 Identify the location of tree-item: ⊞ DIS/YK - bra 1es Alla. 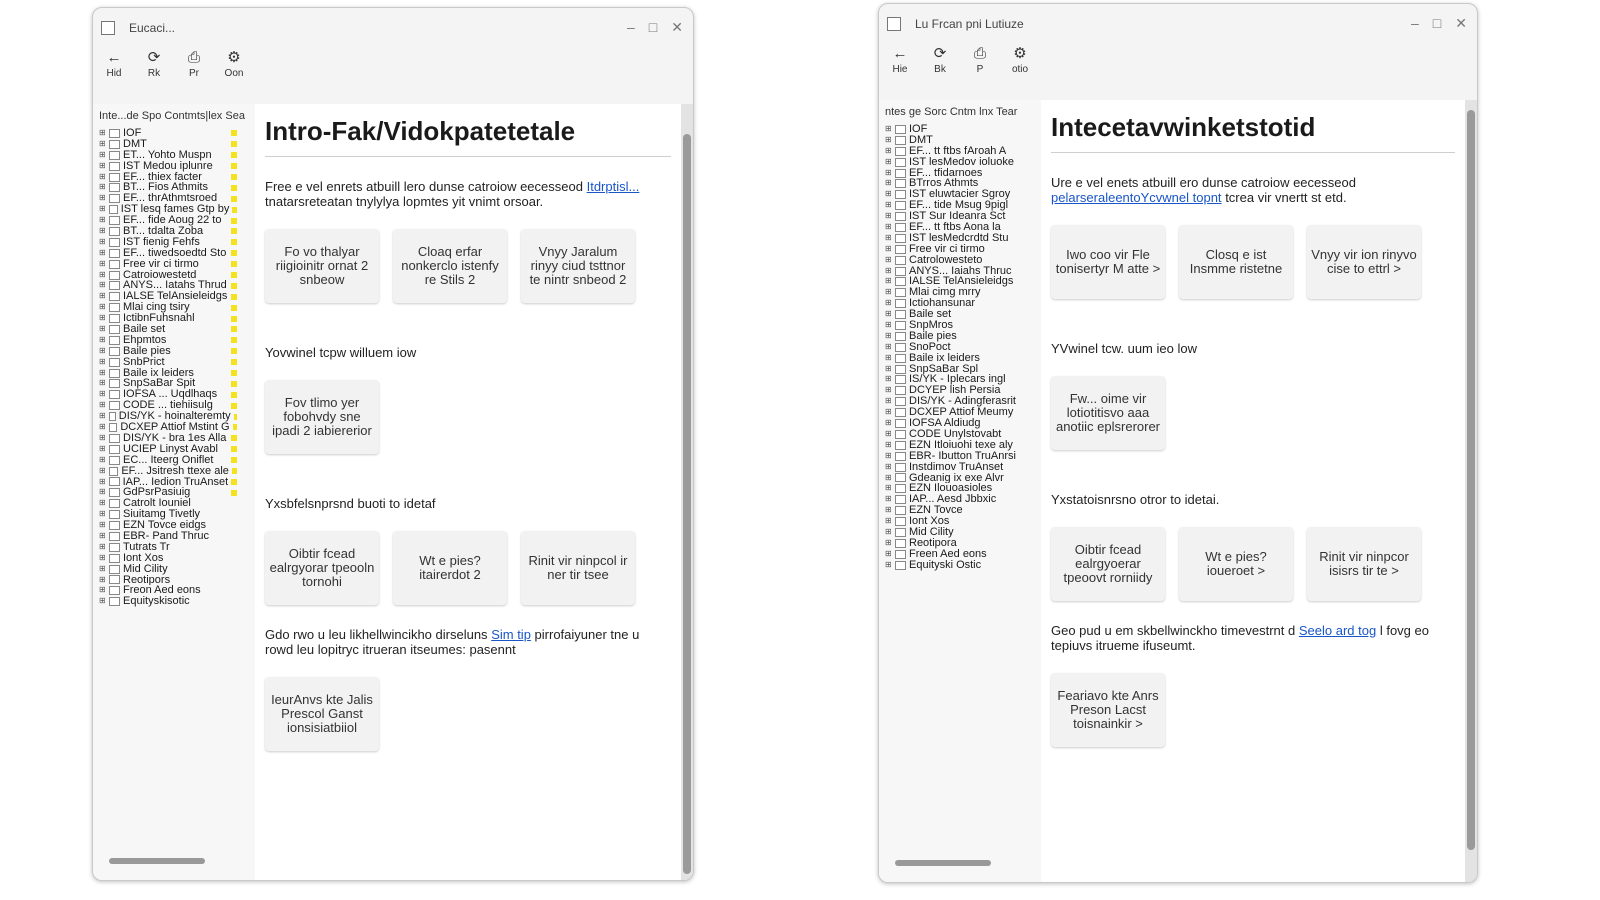
(177, 438).